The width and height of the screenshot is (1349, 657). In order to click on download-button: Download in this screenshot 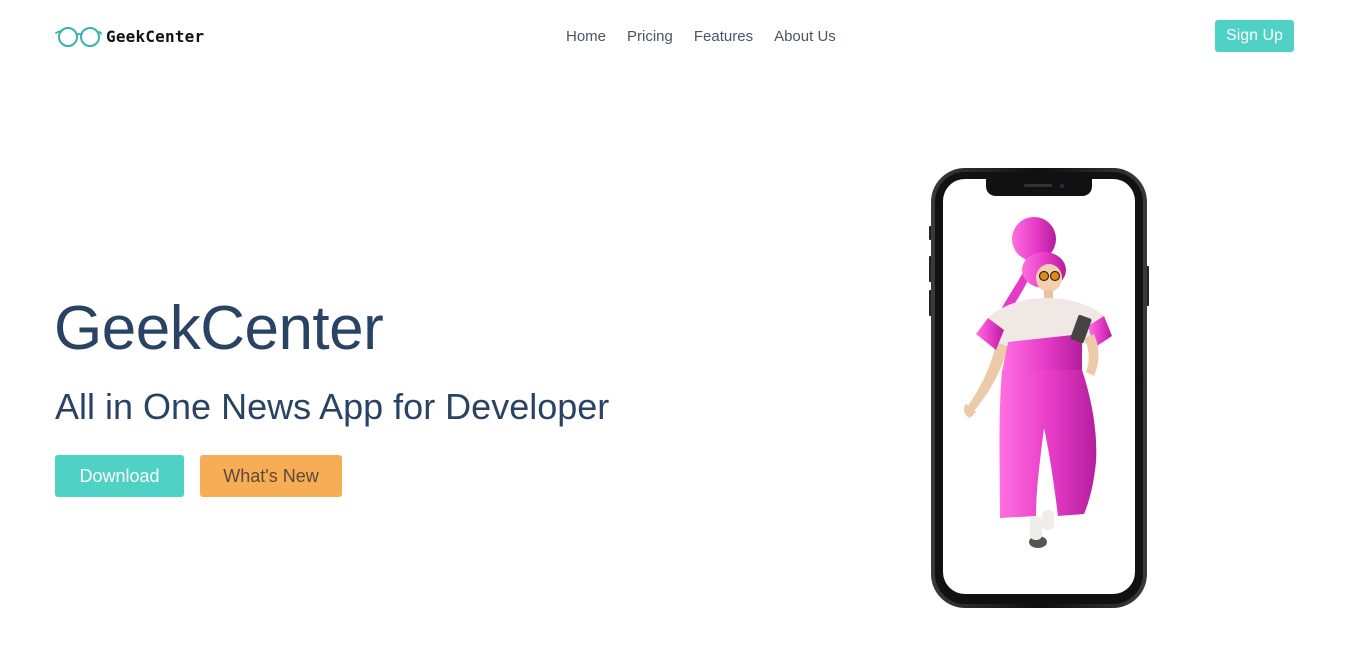, I will do `click(119, 476)`.